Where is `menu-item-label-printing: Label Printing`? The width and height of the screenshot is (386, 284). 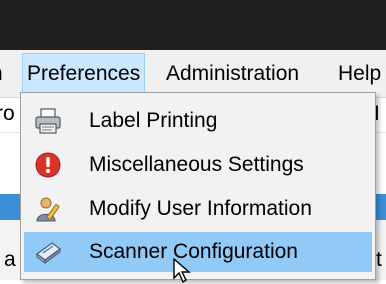 menu-item-label-printing: Label Printing is located at coordinates (198, 121).